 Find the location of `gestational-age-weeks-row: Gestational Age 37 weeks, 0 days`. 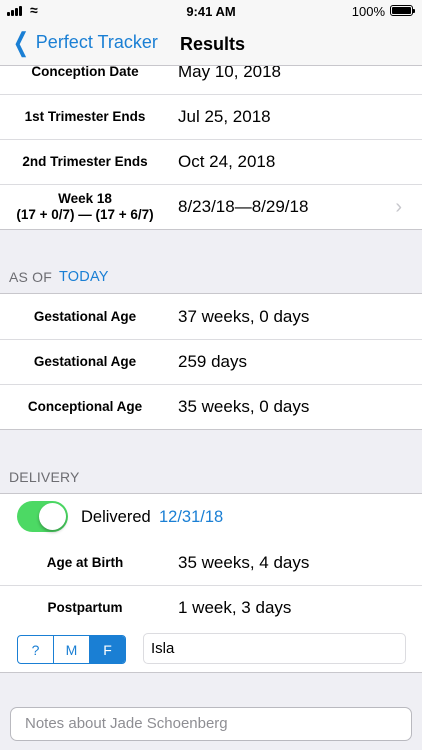

gestational-age-weeks-row: Gestational Age 37 weeks, 0 days is located at coordinates (211, 316).